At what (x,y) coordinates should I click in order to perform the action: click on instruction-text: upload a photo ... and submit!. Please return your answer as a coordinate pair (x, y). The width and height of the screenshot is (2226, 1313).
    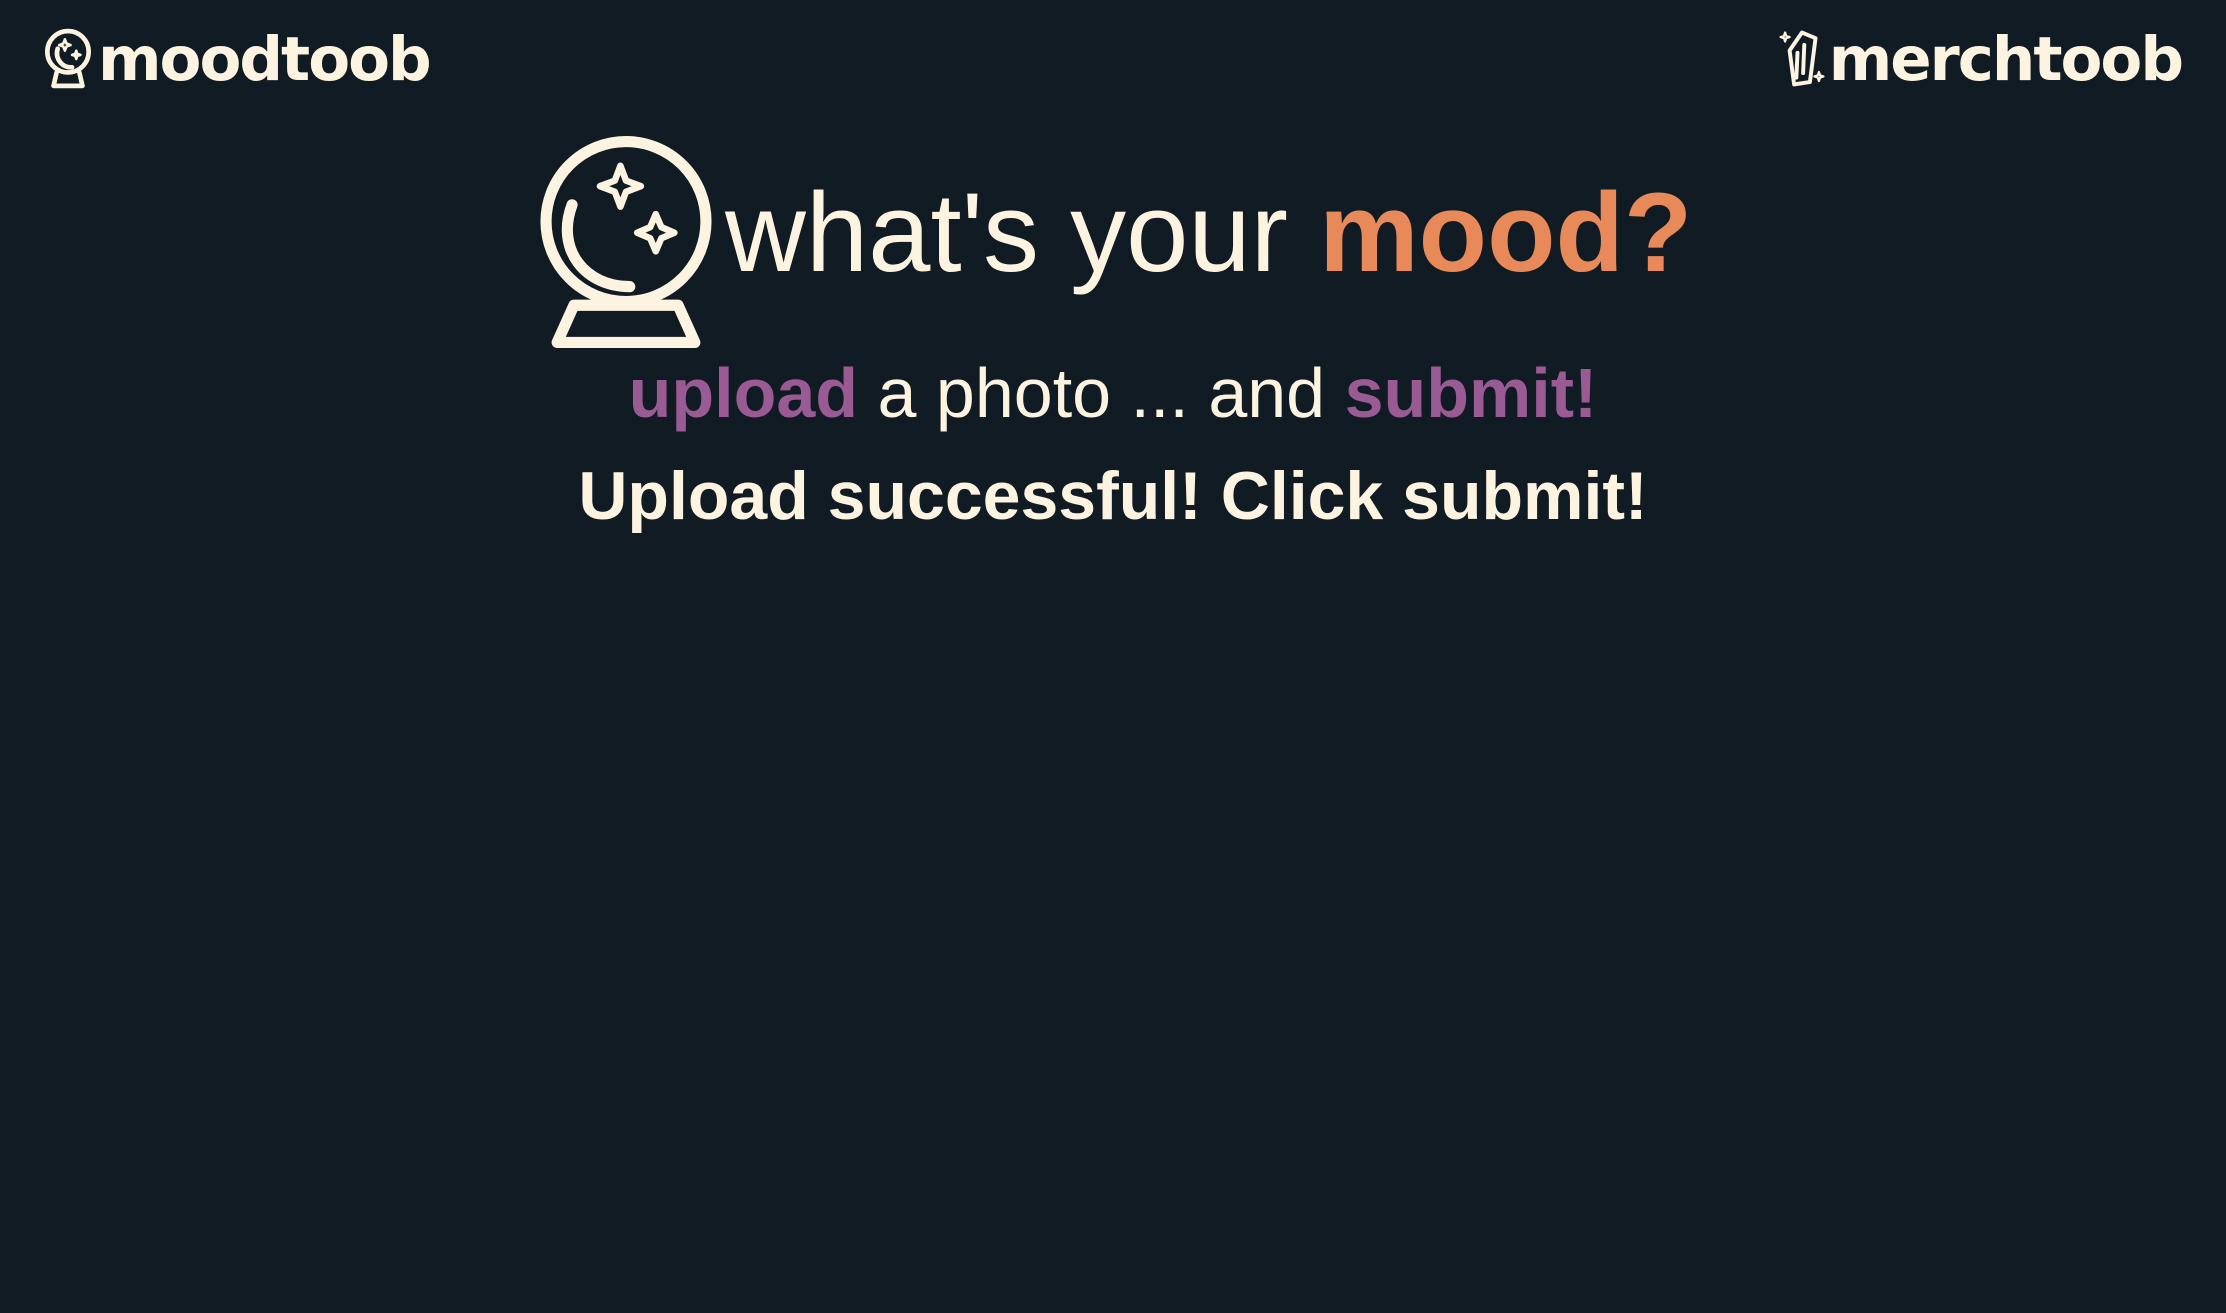
    Looking at the image, I should click on (1113, 393).